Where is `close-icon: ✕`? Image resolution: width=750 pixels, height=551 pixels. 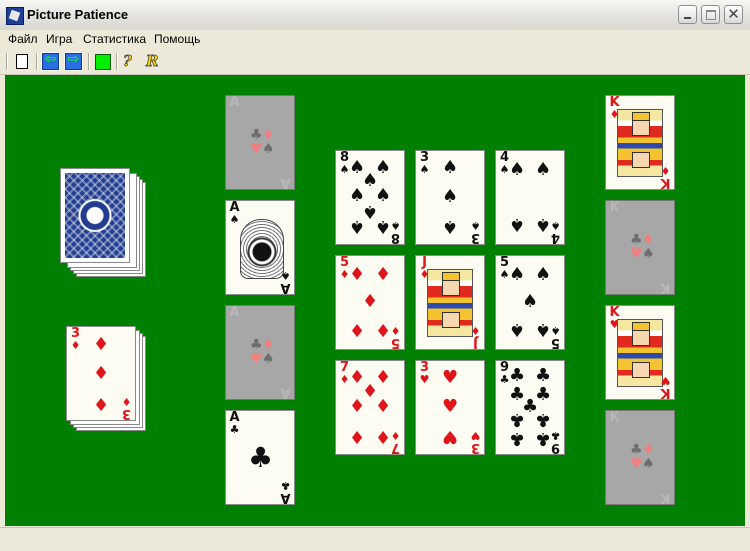 close-icon: ✕ is located at coordinates (733, 14).